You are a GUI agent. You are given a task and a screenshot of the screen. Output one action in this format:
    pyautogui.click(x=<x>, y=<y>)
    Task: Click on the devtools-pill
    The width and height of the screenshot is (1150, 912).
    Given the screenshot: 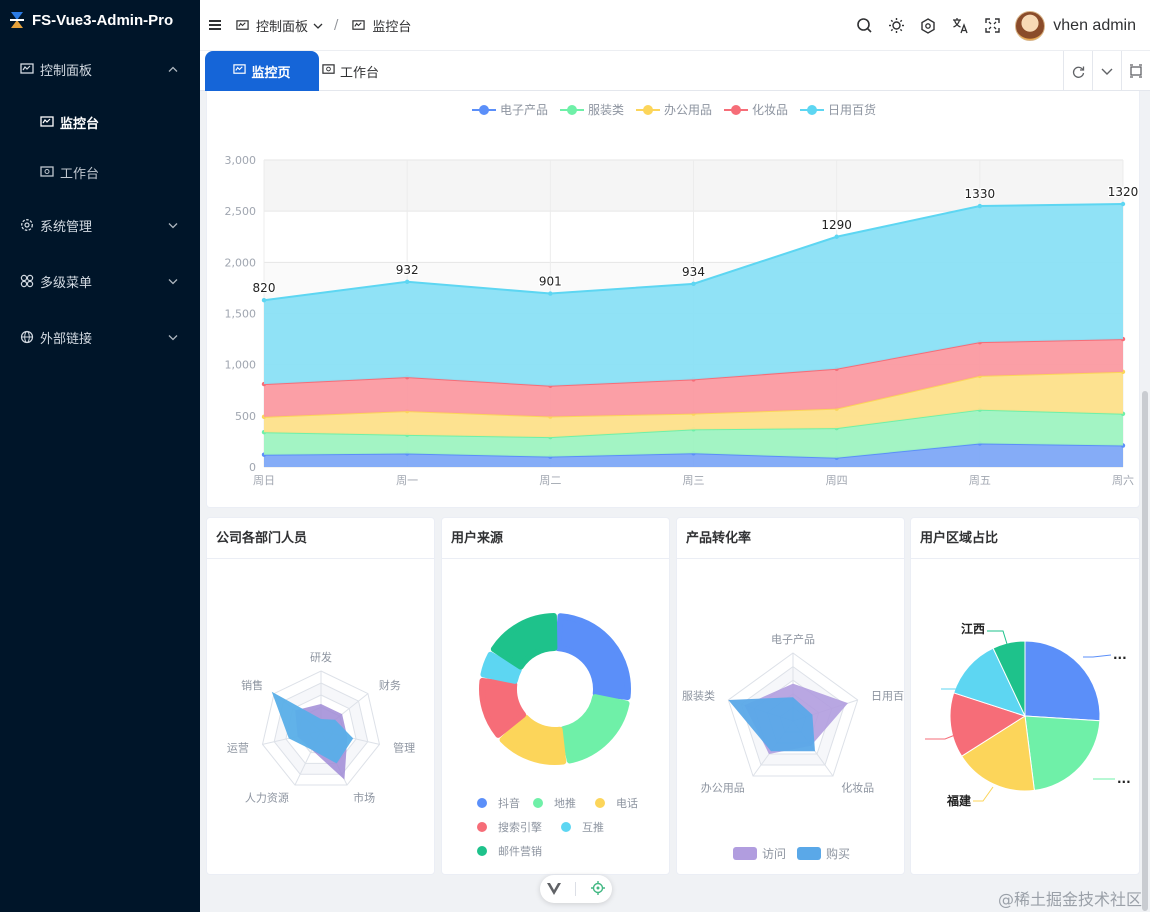 What is the action you would take?
    pyautogui.click(x=576, y=889)
    